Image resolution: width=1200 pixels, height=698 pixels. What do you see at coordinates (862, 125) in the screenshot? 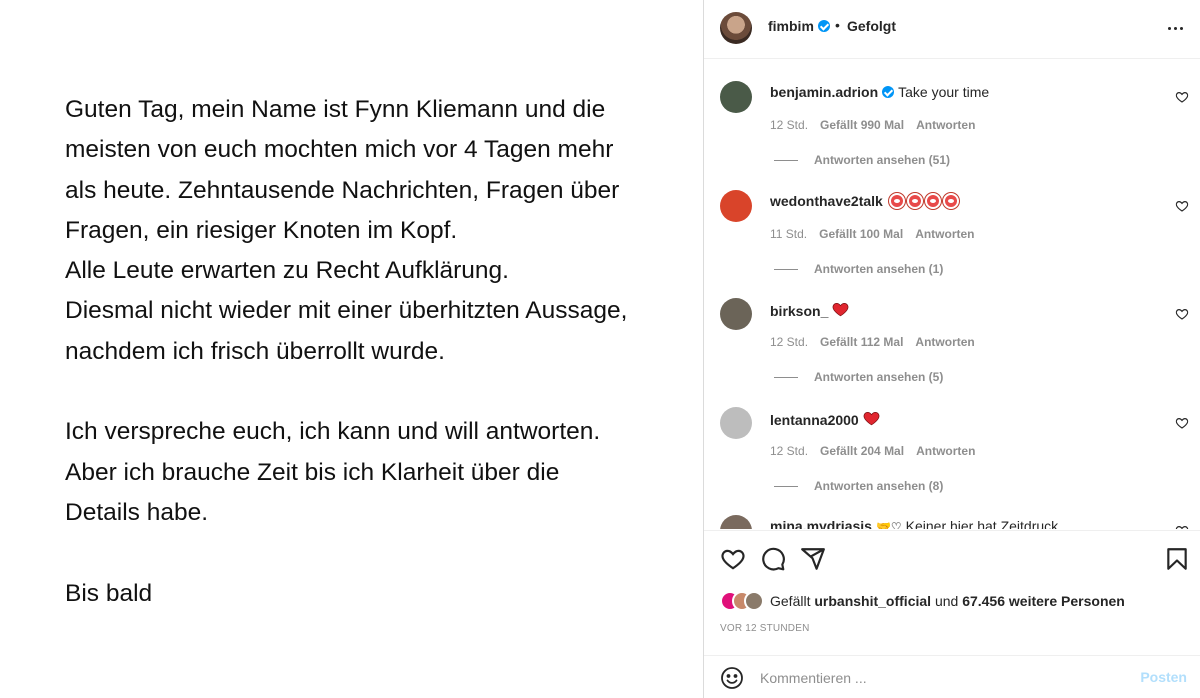
I see `comment-likes: Gefällt 990 Mal` at bounding box center [862, 125].